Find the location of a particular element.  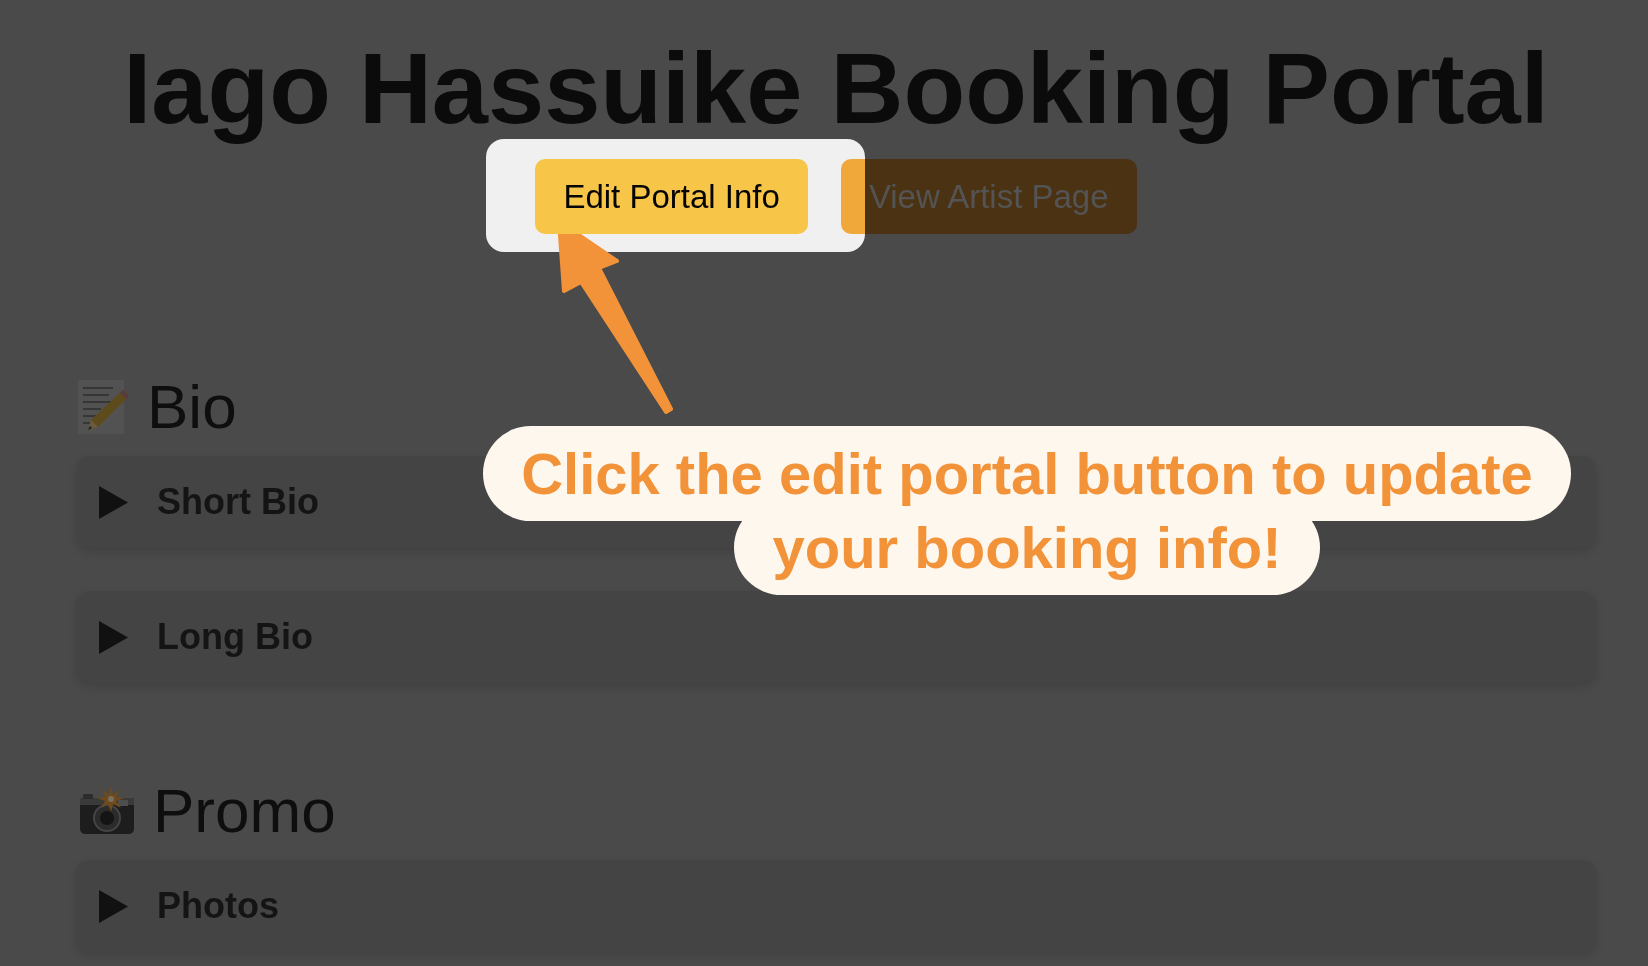

section-heading: Bio is located at coordinates (192, 407).